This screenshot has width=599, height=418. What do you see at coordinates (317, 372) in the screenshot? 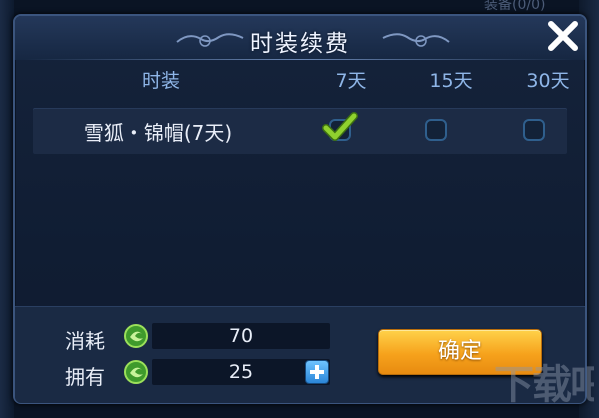
I see `add-currency-plus-icon` at bounding box center [317, 372].